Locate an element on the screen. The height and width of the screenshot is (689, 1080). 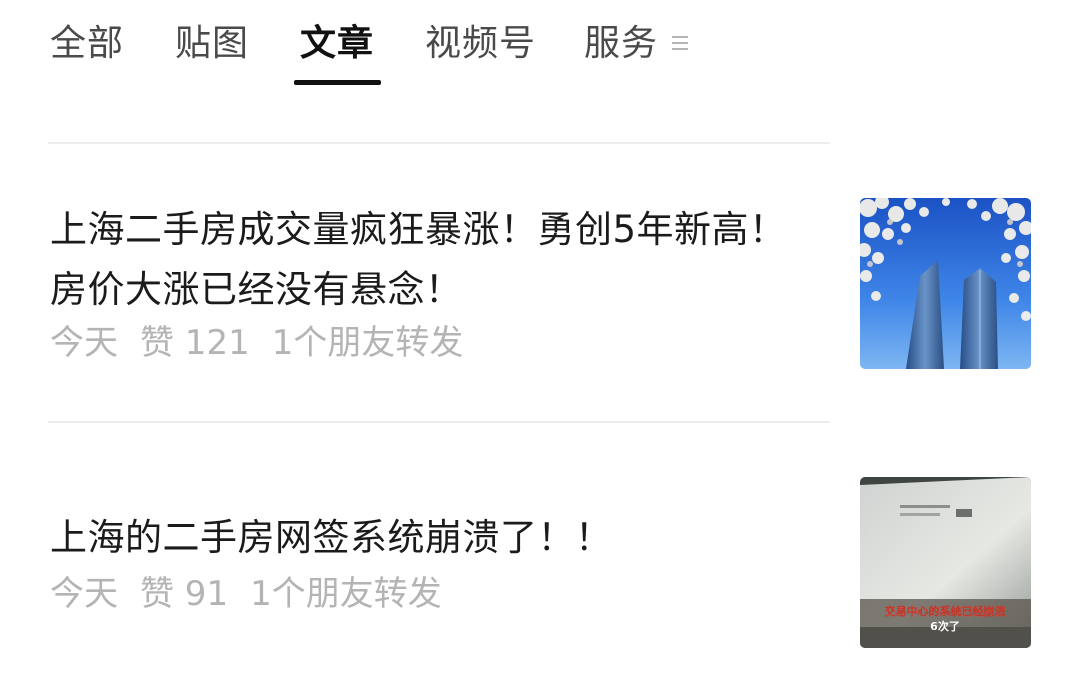
tab-bar: 全部 贴图 文章 视频号 服务 is located at coordinates (540, 50).